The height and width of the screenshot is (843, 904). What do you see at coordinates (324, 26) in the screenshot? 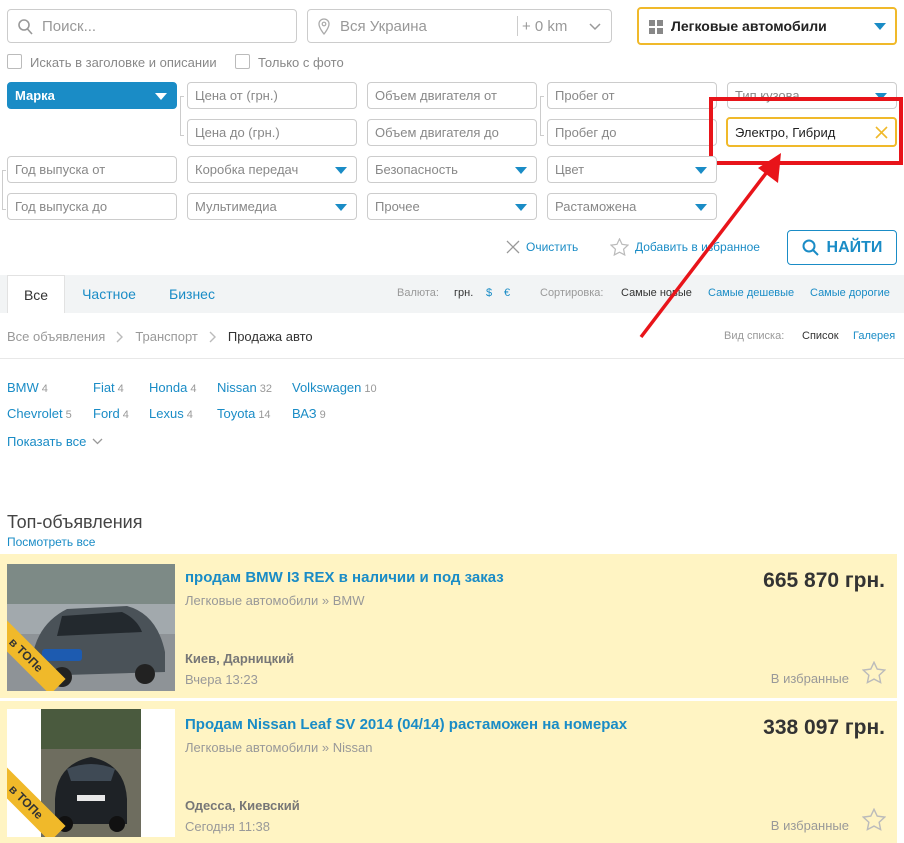
I see `map-pin-icon` at bounding box center [324, 26].